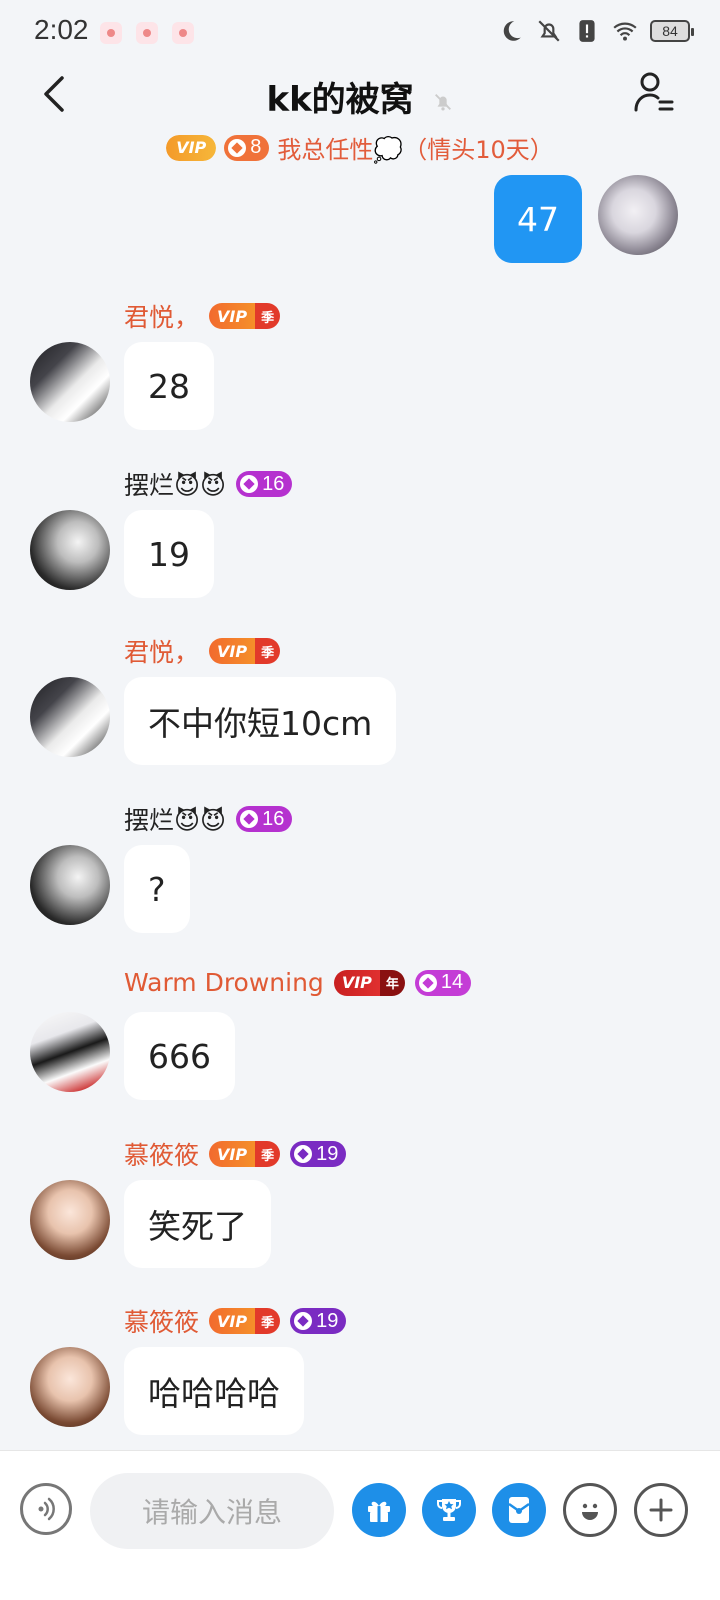  I want to click on sender-name: Warm Drowning, so click(224, 982).